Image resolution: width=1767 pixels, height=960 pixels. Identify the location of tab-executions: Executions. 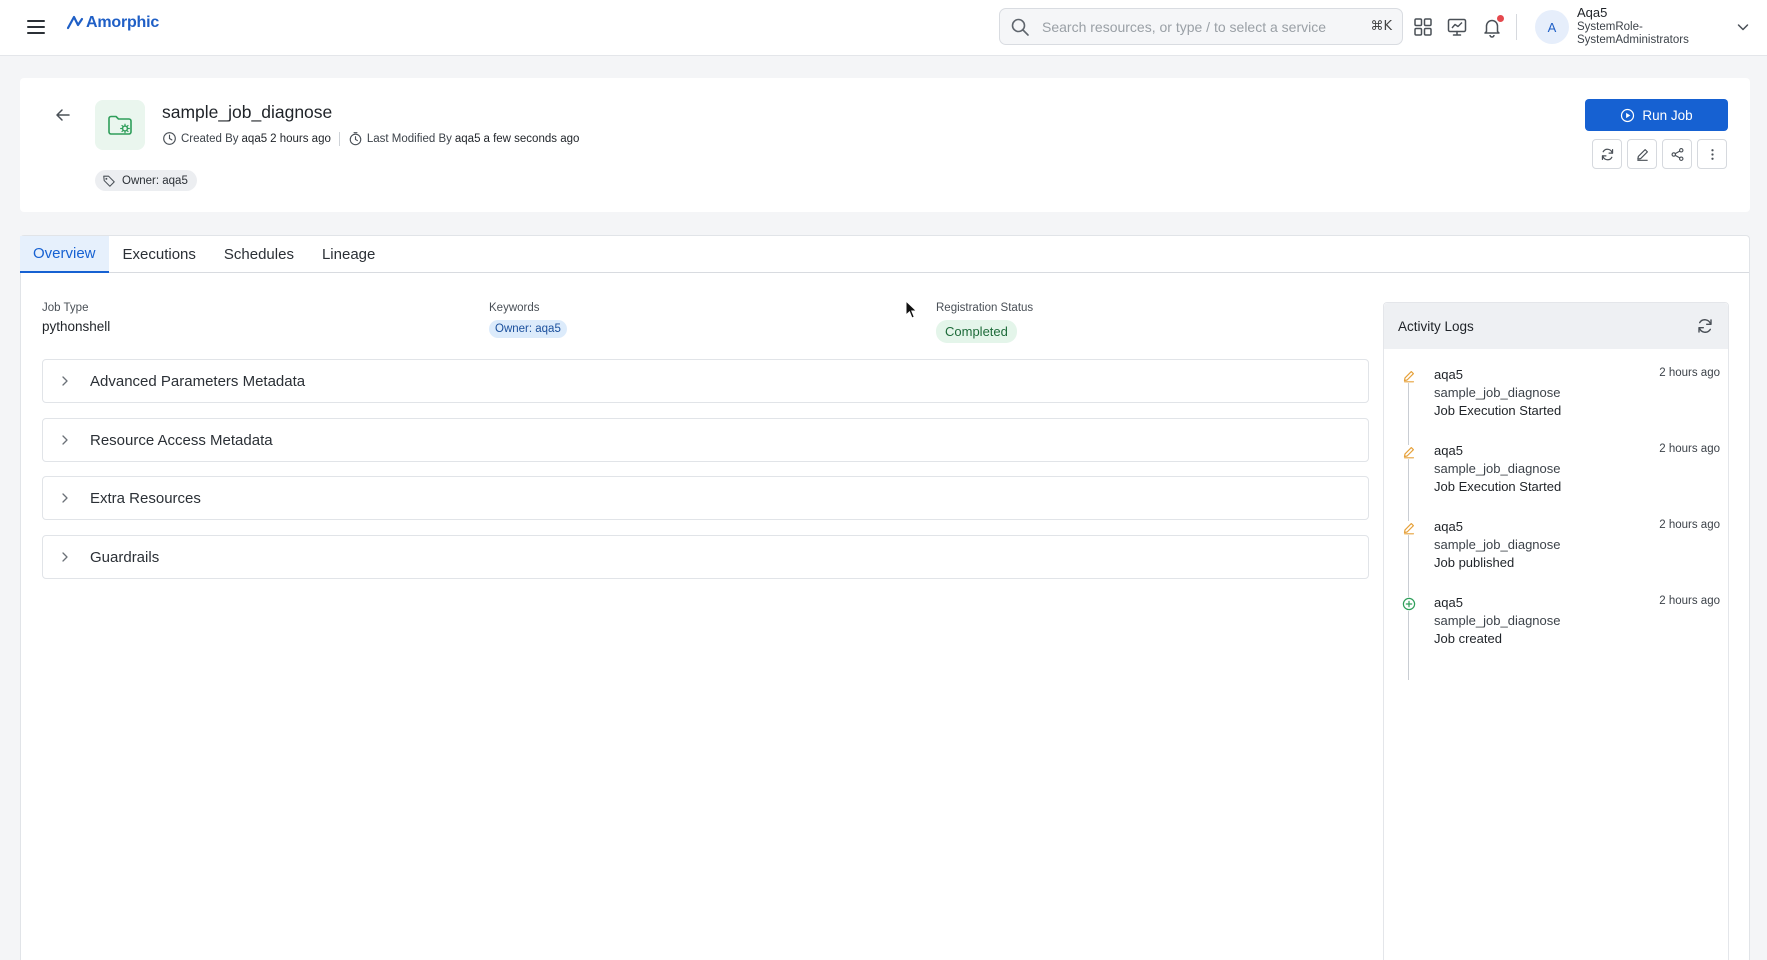
(159, 254).